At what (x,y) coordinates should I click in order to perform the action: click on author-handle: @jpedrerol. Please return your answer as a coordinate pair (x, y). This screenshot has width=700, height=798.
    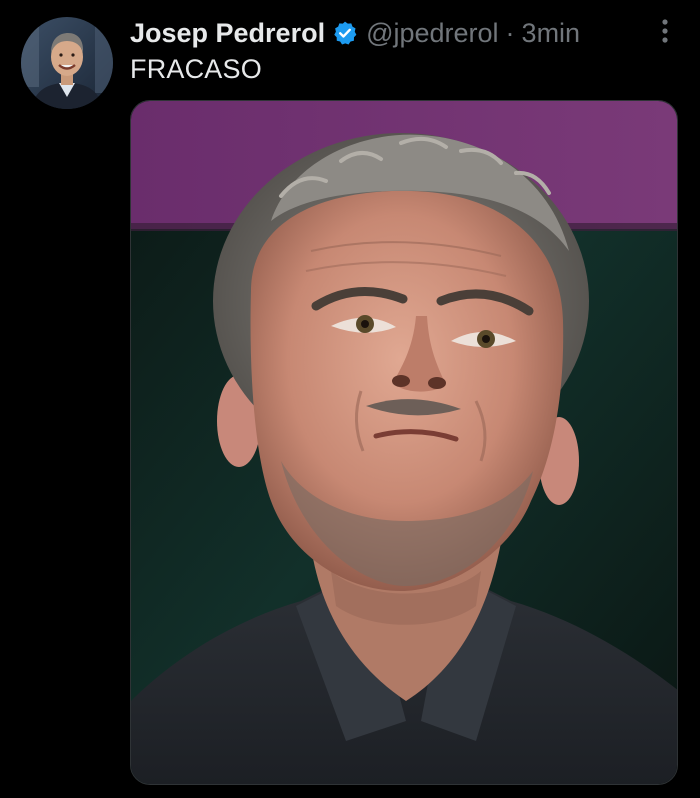
    Looking at the image, I should click on (432, 33).